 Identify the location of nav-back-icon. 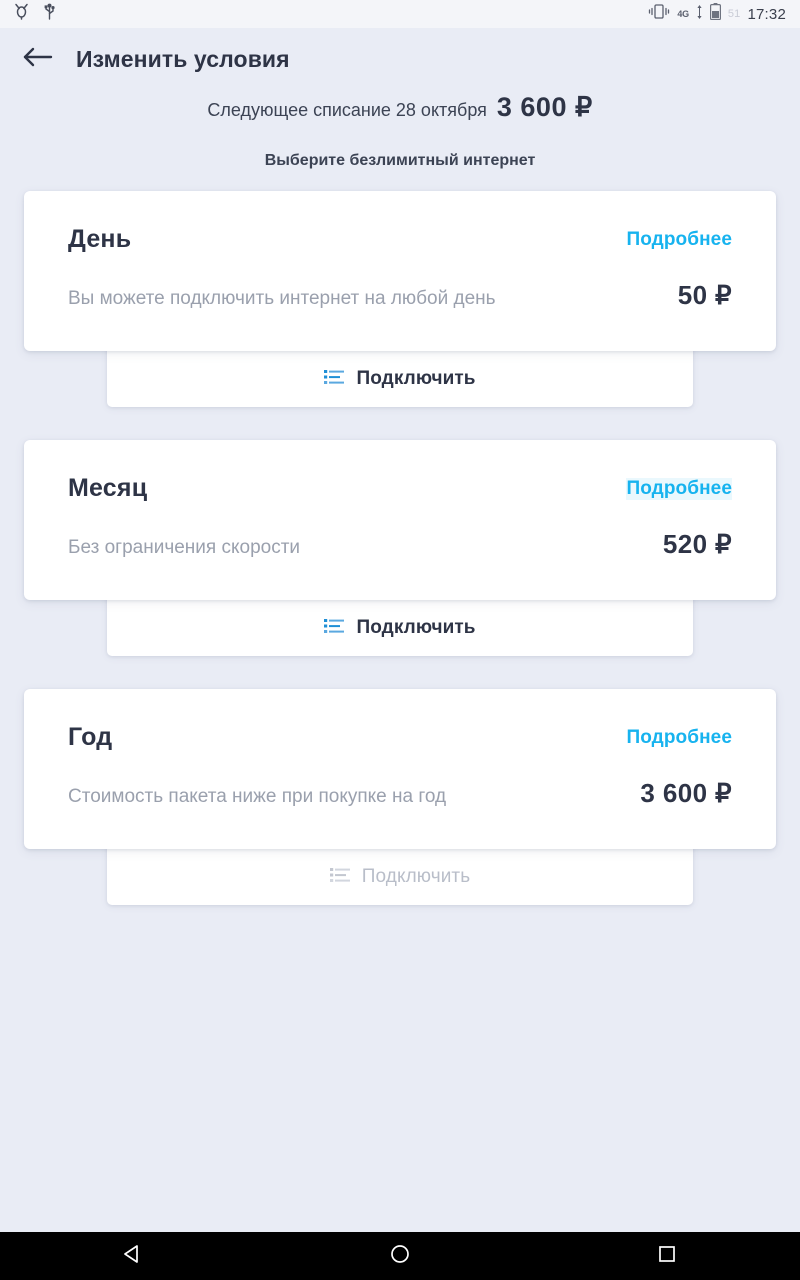
(133, 1256).